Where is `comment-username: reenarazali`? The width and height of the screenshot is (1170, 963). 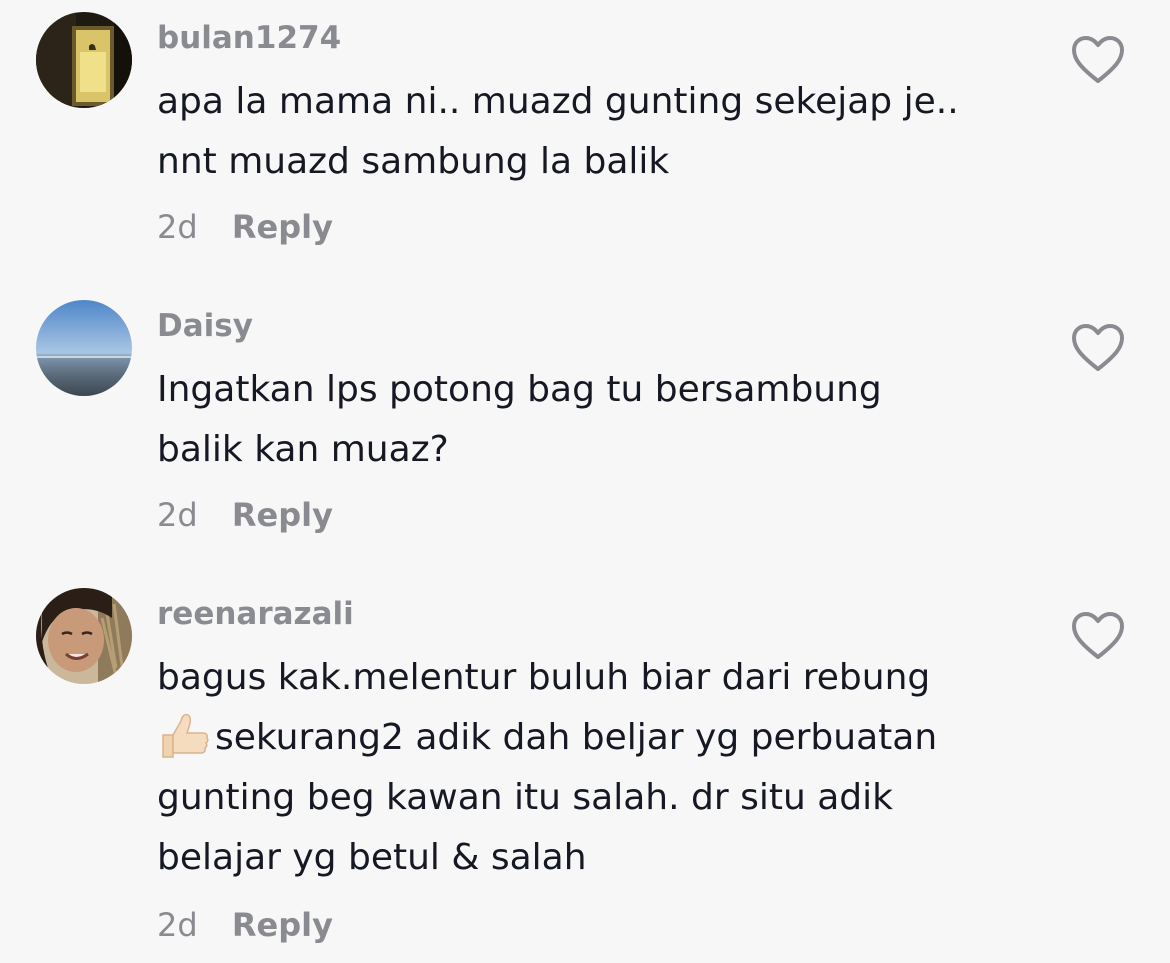 comment-username: reenarazali is located at coordinates (255, 614).